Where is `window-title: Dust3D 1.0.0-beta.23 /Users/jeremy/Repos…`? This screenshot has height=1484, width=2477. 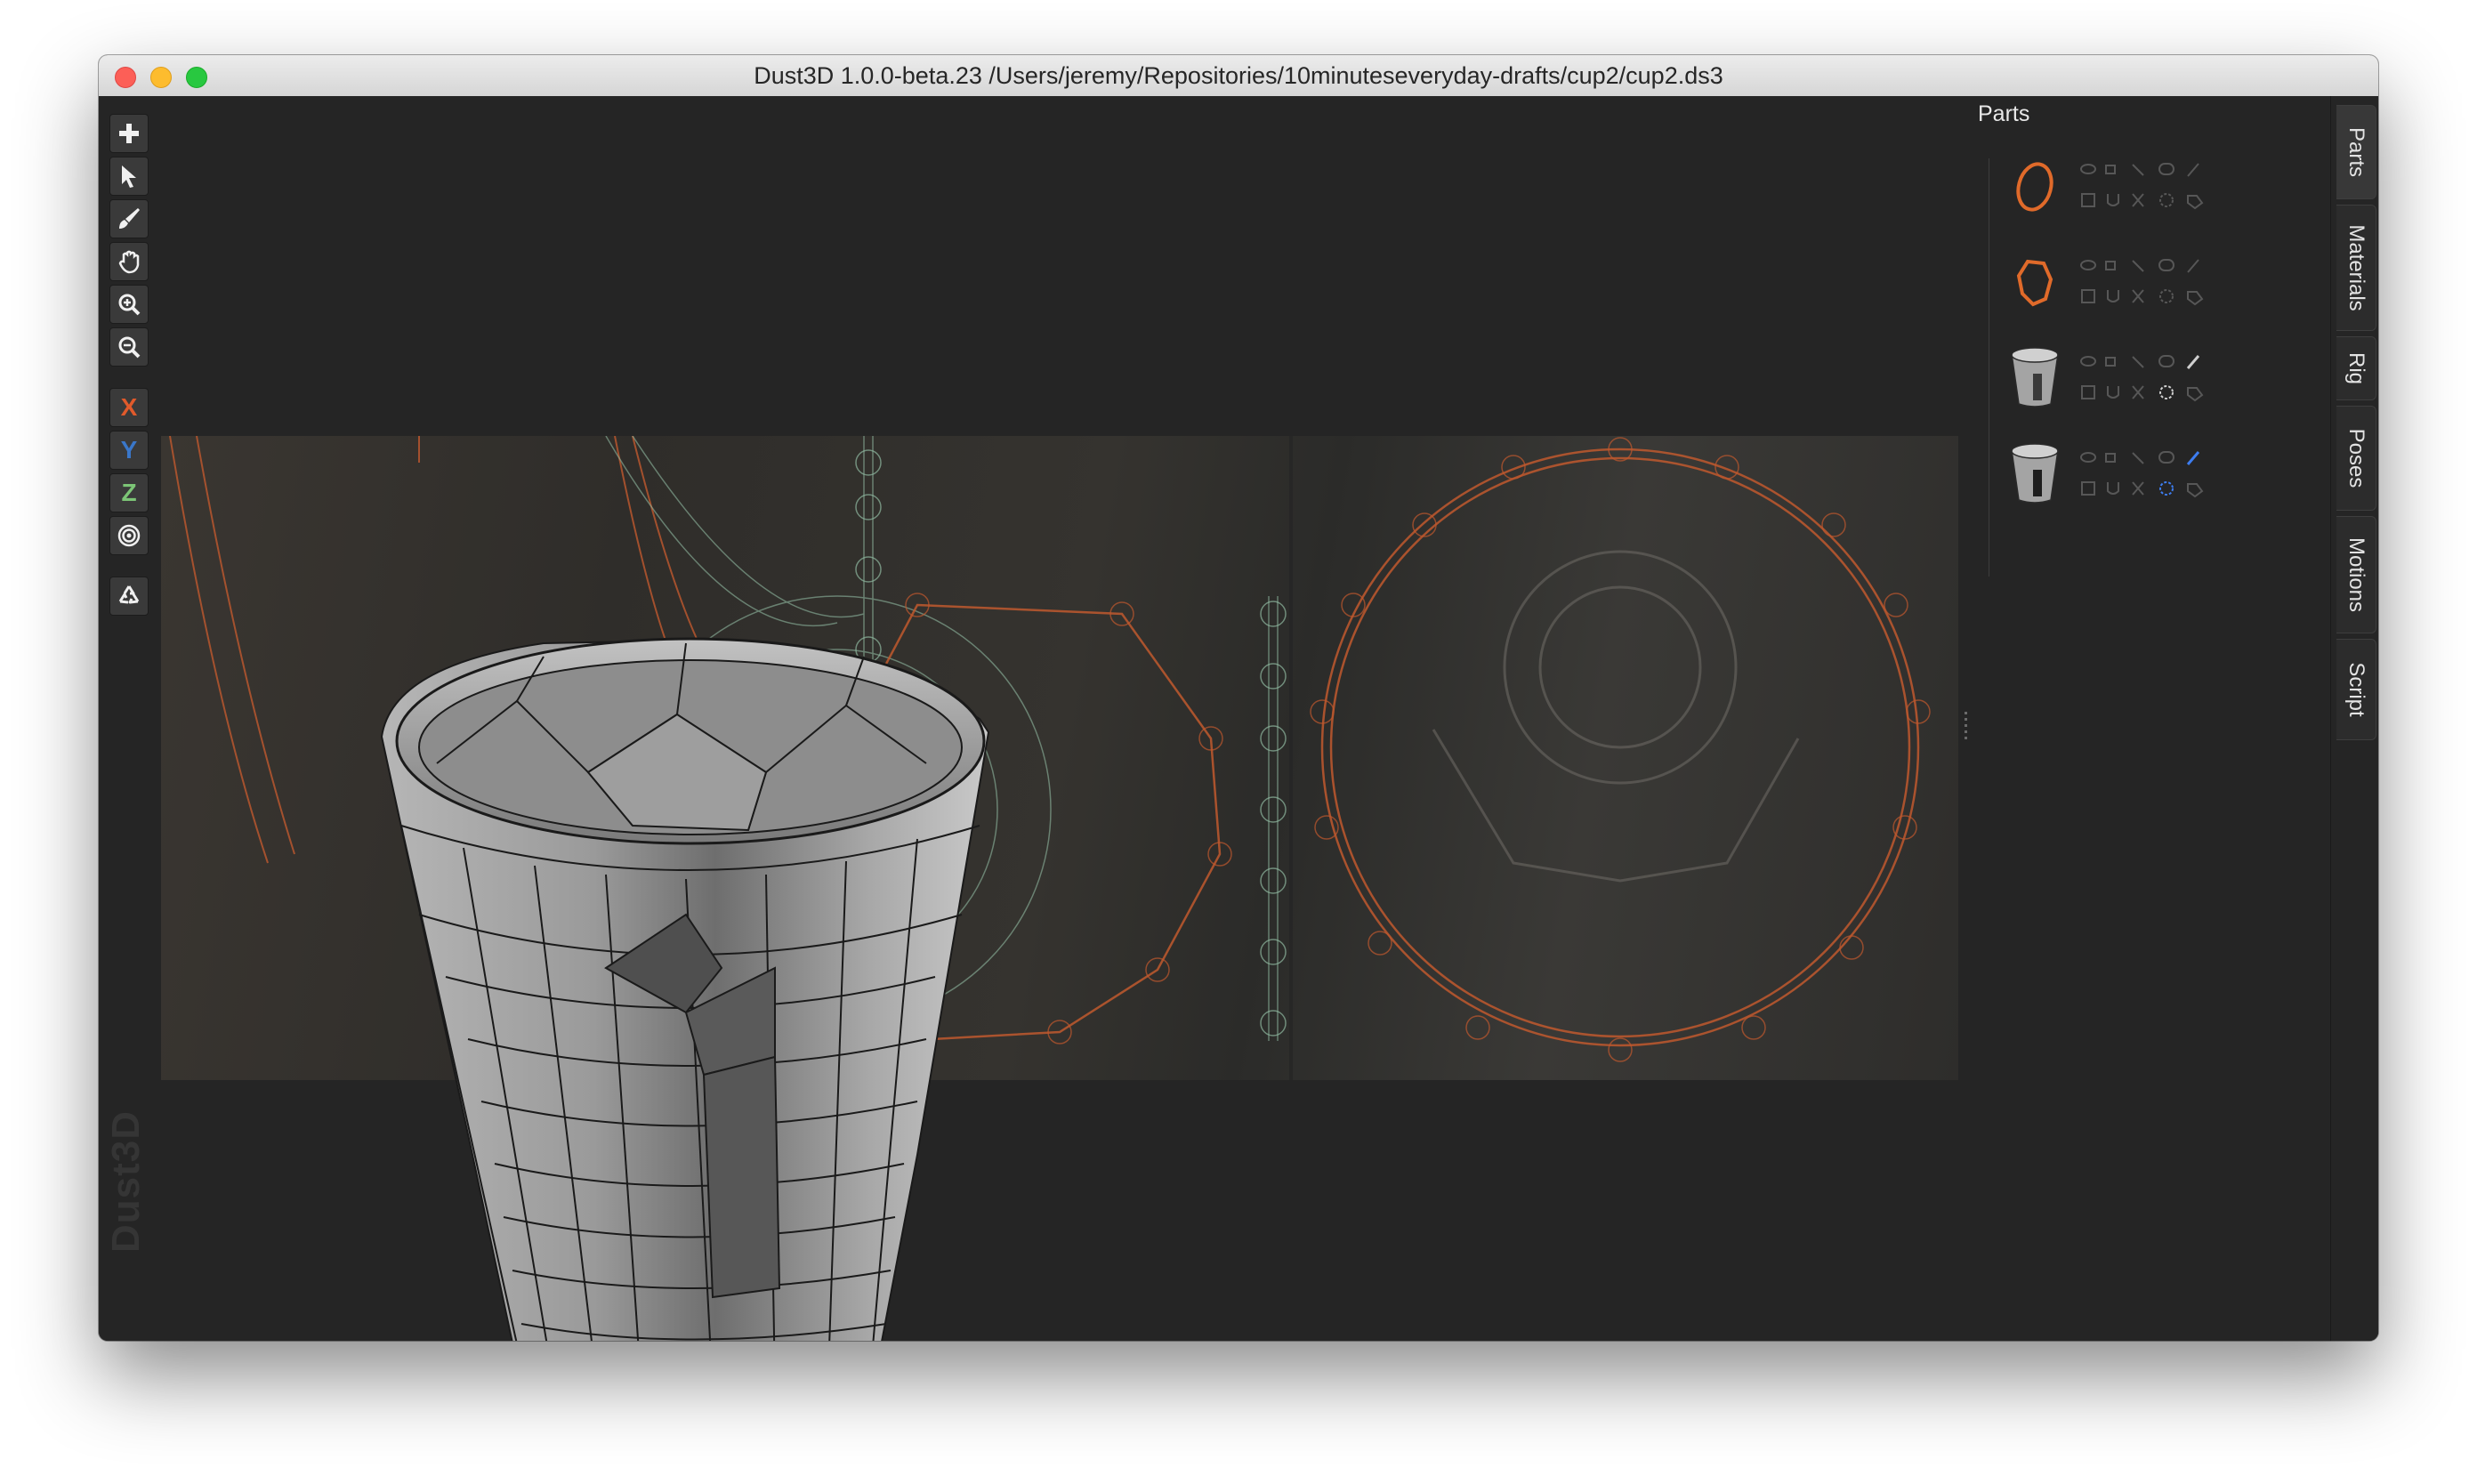
window-title: Dust3D 1.0.0-beta.23 /Users/jeremy/Repos… is located at coordinates (1238, 75).